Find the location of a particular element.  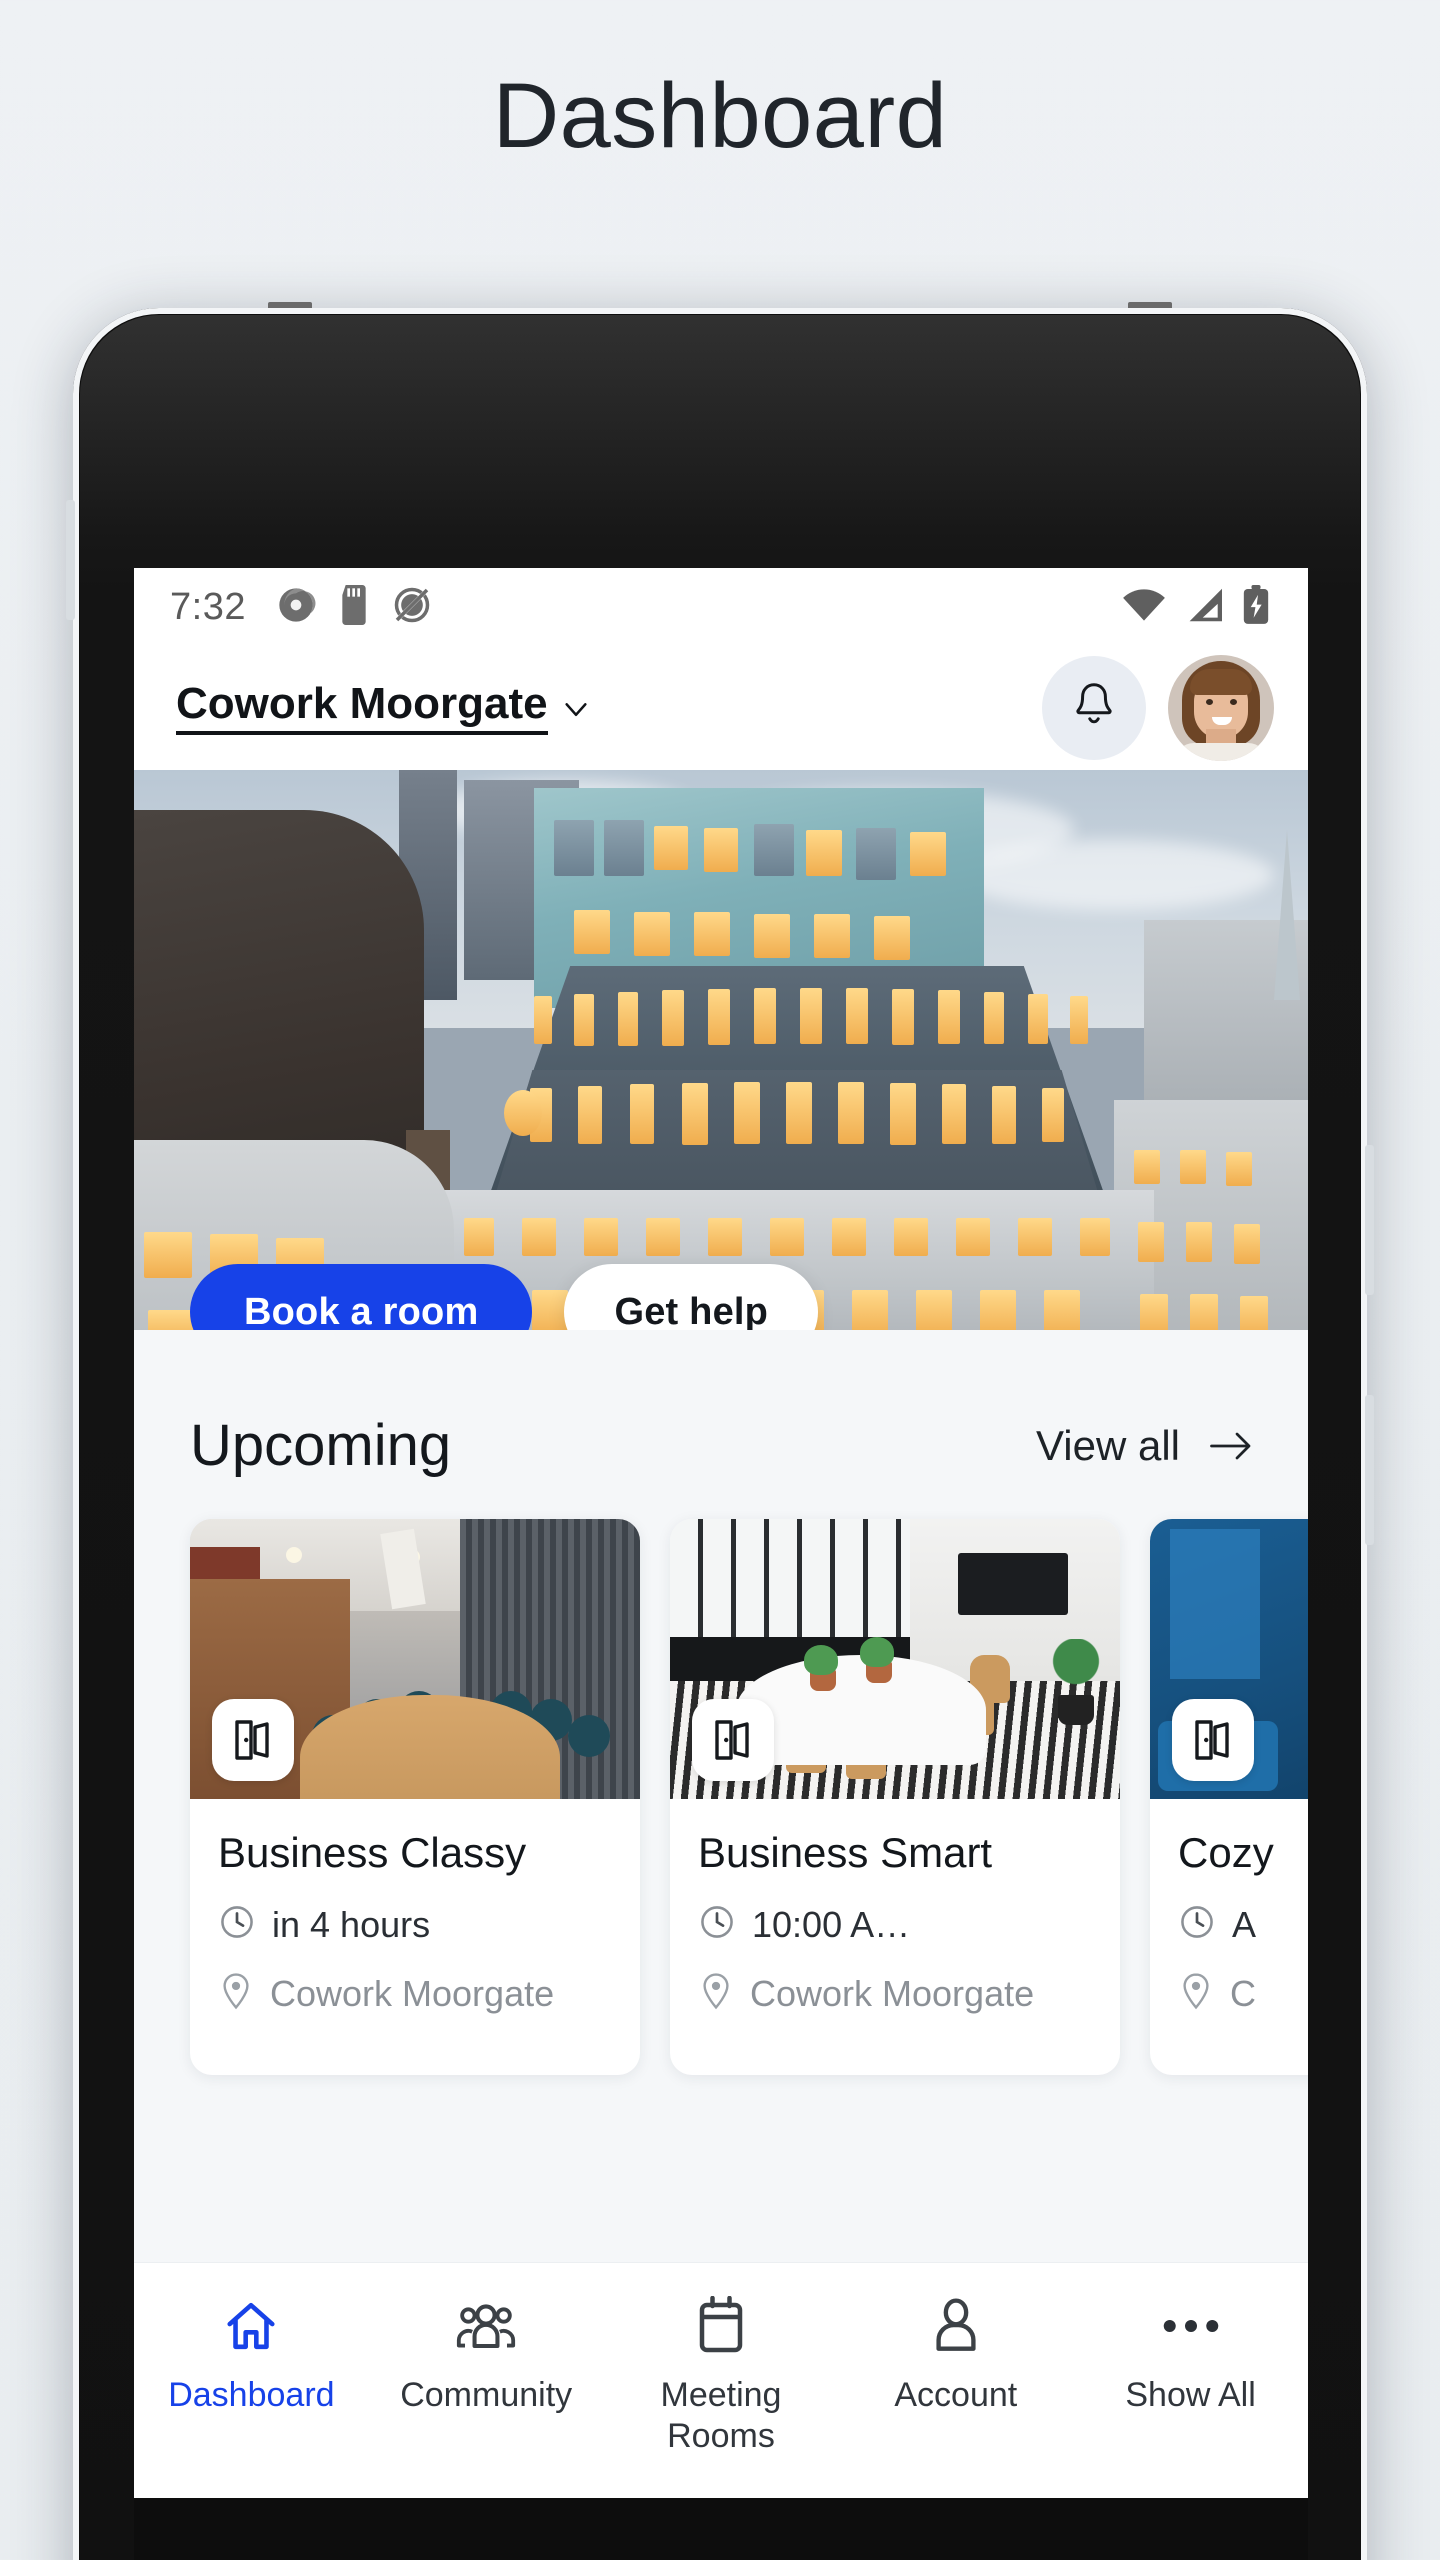

room-time-text: in 4 hours is located at coordinates (351, 1924).